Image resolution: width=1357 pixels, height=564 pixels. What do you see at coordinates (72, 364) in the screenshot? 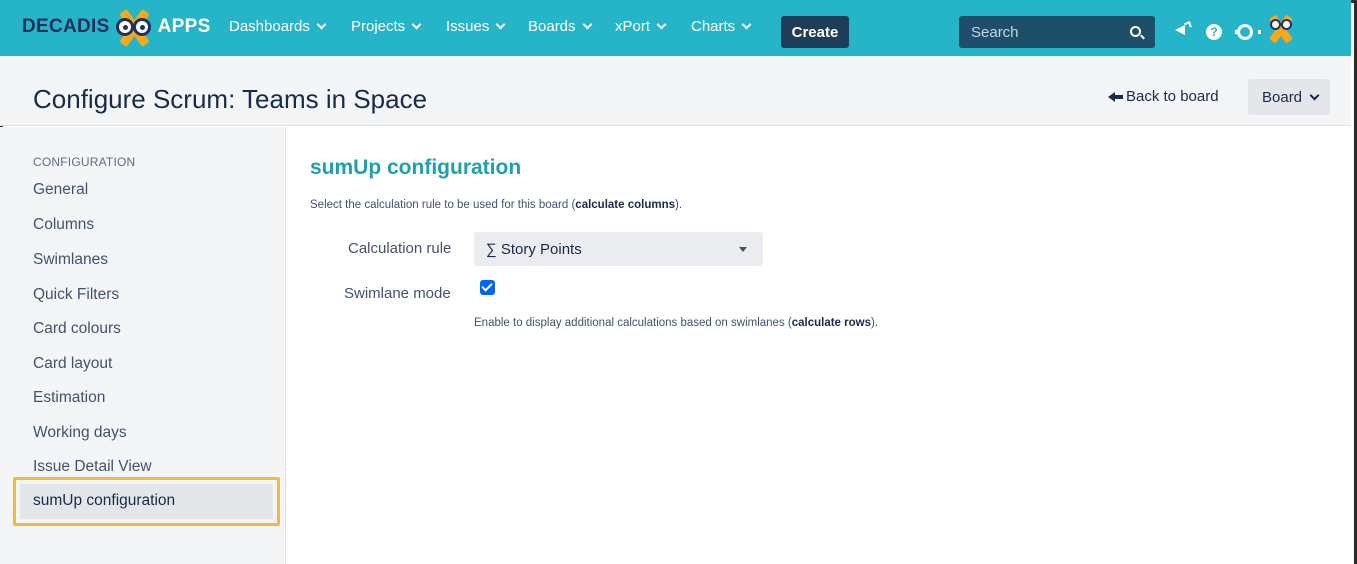
I see `sidebar-item-card-layout: Card layout` at bounding box center [72, 364].